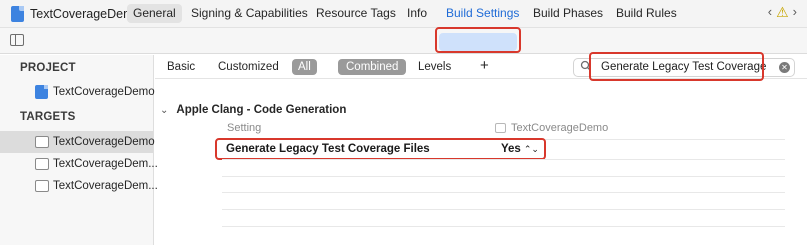  What do you see at coordinates (403, 14) in the screenshot?
I see `title-bar: TextCoverageDemo ‹ ⚠ ›` at bounding box center [403, 14].